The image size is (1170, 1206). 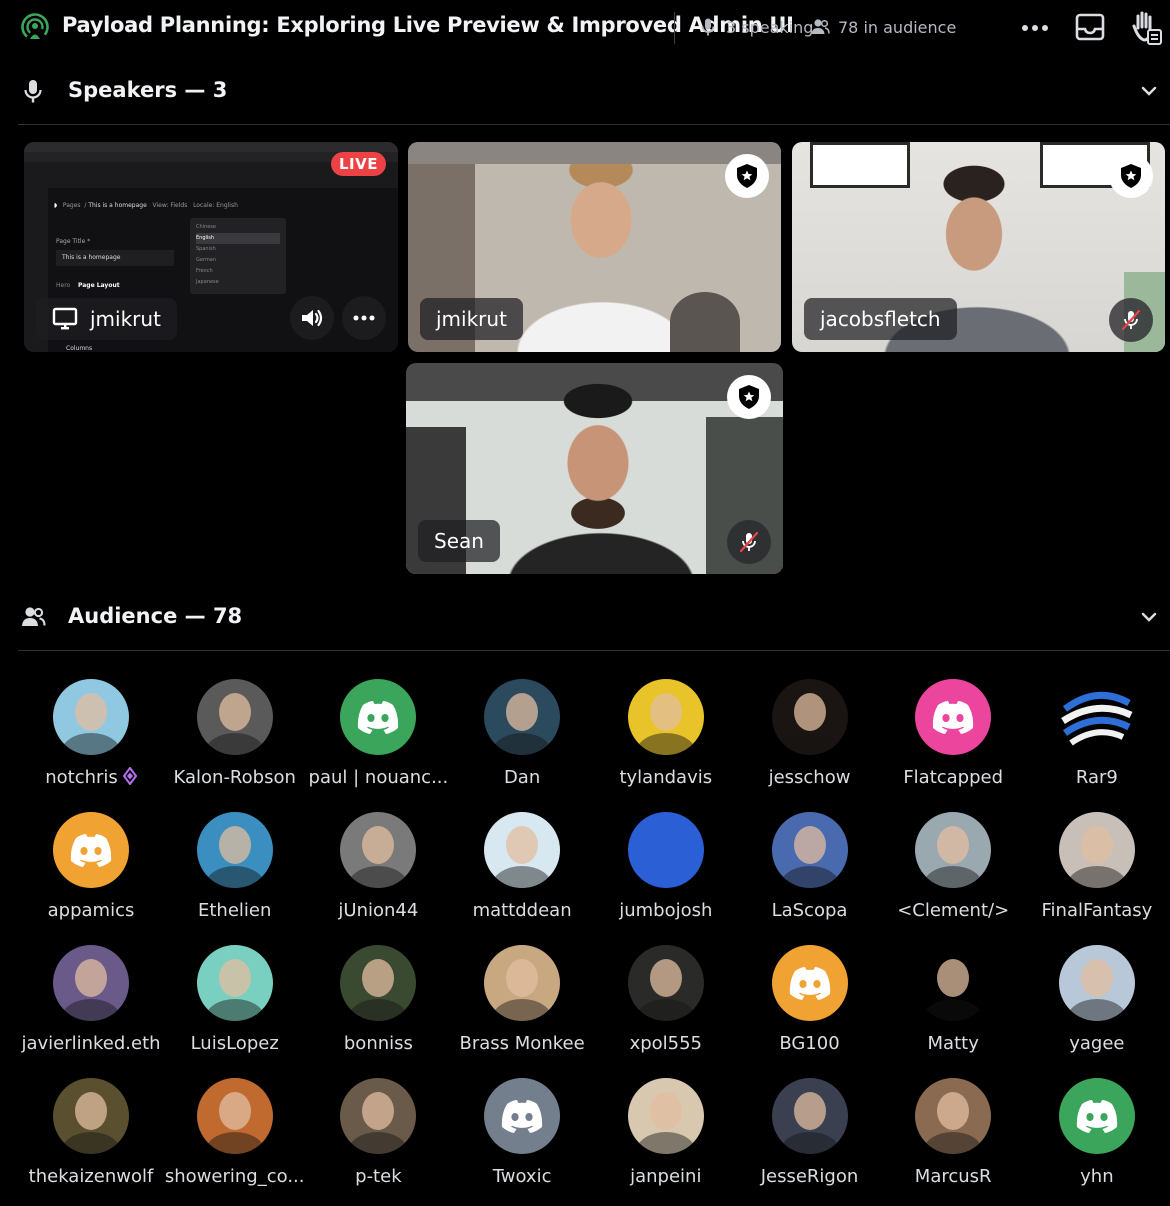 I want to click on audience-member-name: tylandavis, so click(x=666, y=777).